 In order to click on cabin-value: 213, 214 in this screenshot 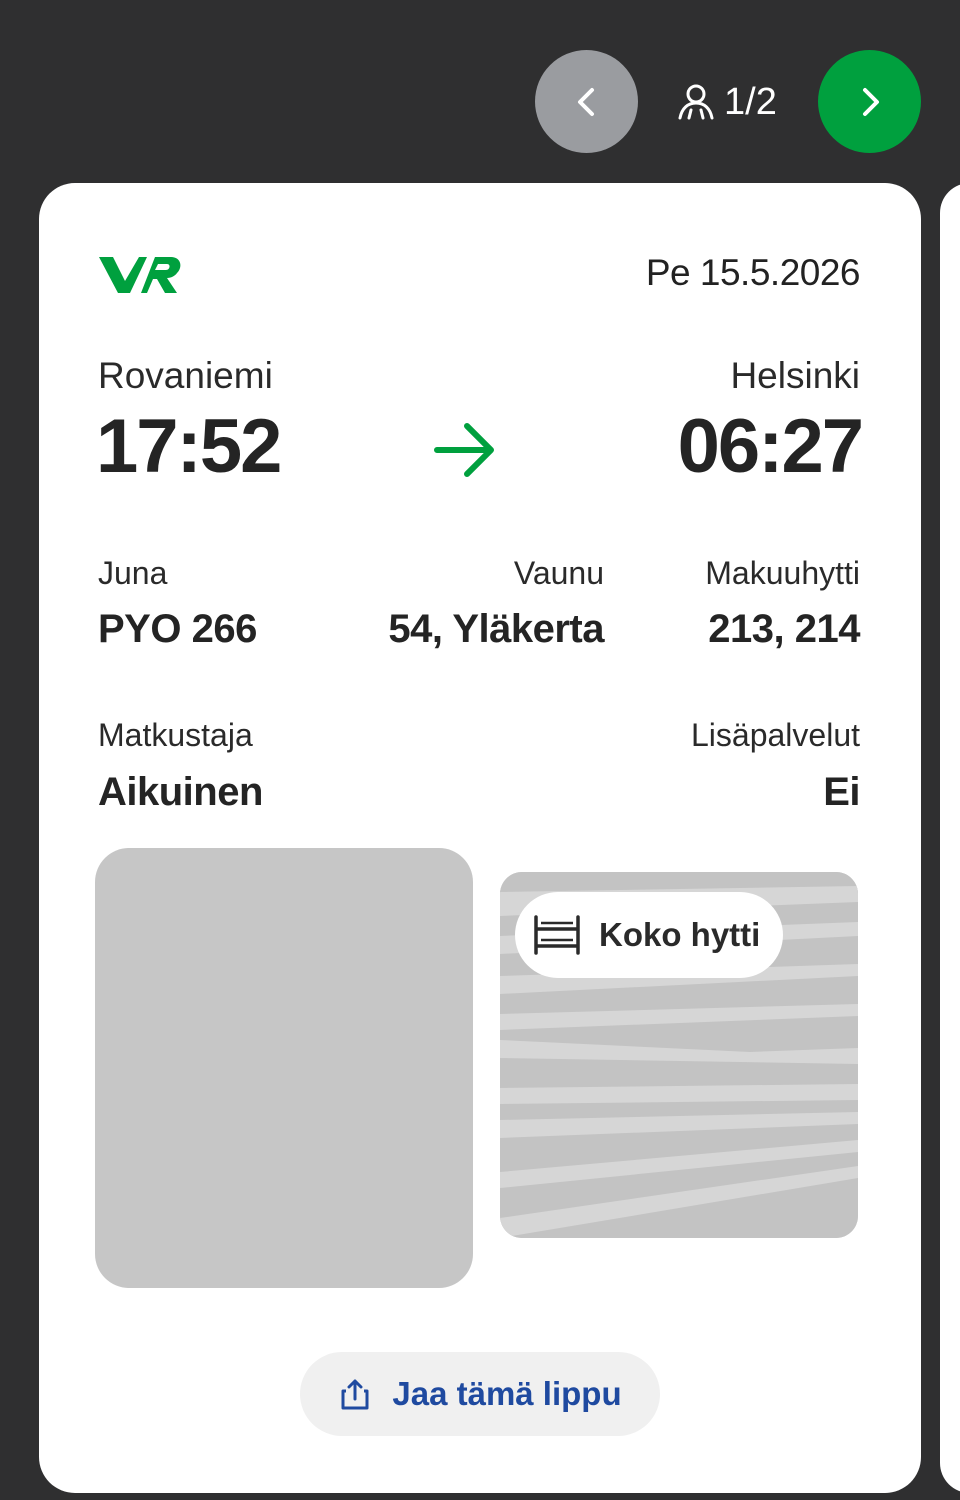, I will do `click(784, 629)`.